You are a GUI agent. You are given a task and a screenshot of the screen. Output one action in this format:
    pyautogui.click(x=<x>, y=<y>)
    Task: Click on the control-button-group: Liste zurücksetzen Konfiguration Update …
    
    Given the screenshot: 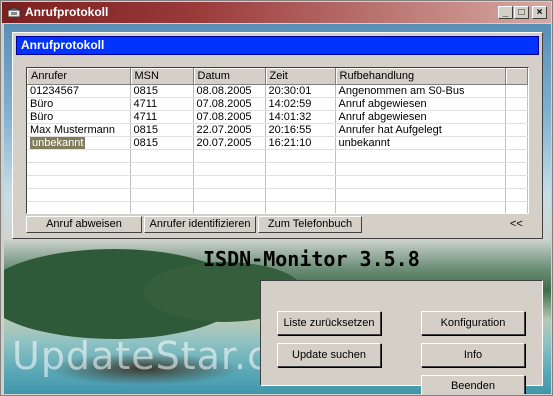 What is the action you would take?
    pyautogui.click(x=401, y=337)
    